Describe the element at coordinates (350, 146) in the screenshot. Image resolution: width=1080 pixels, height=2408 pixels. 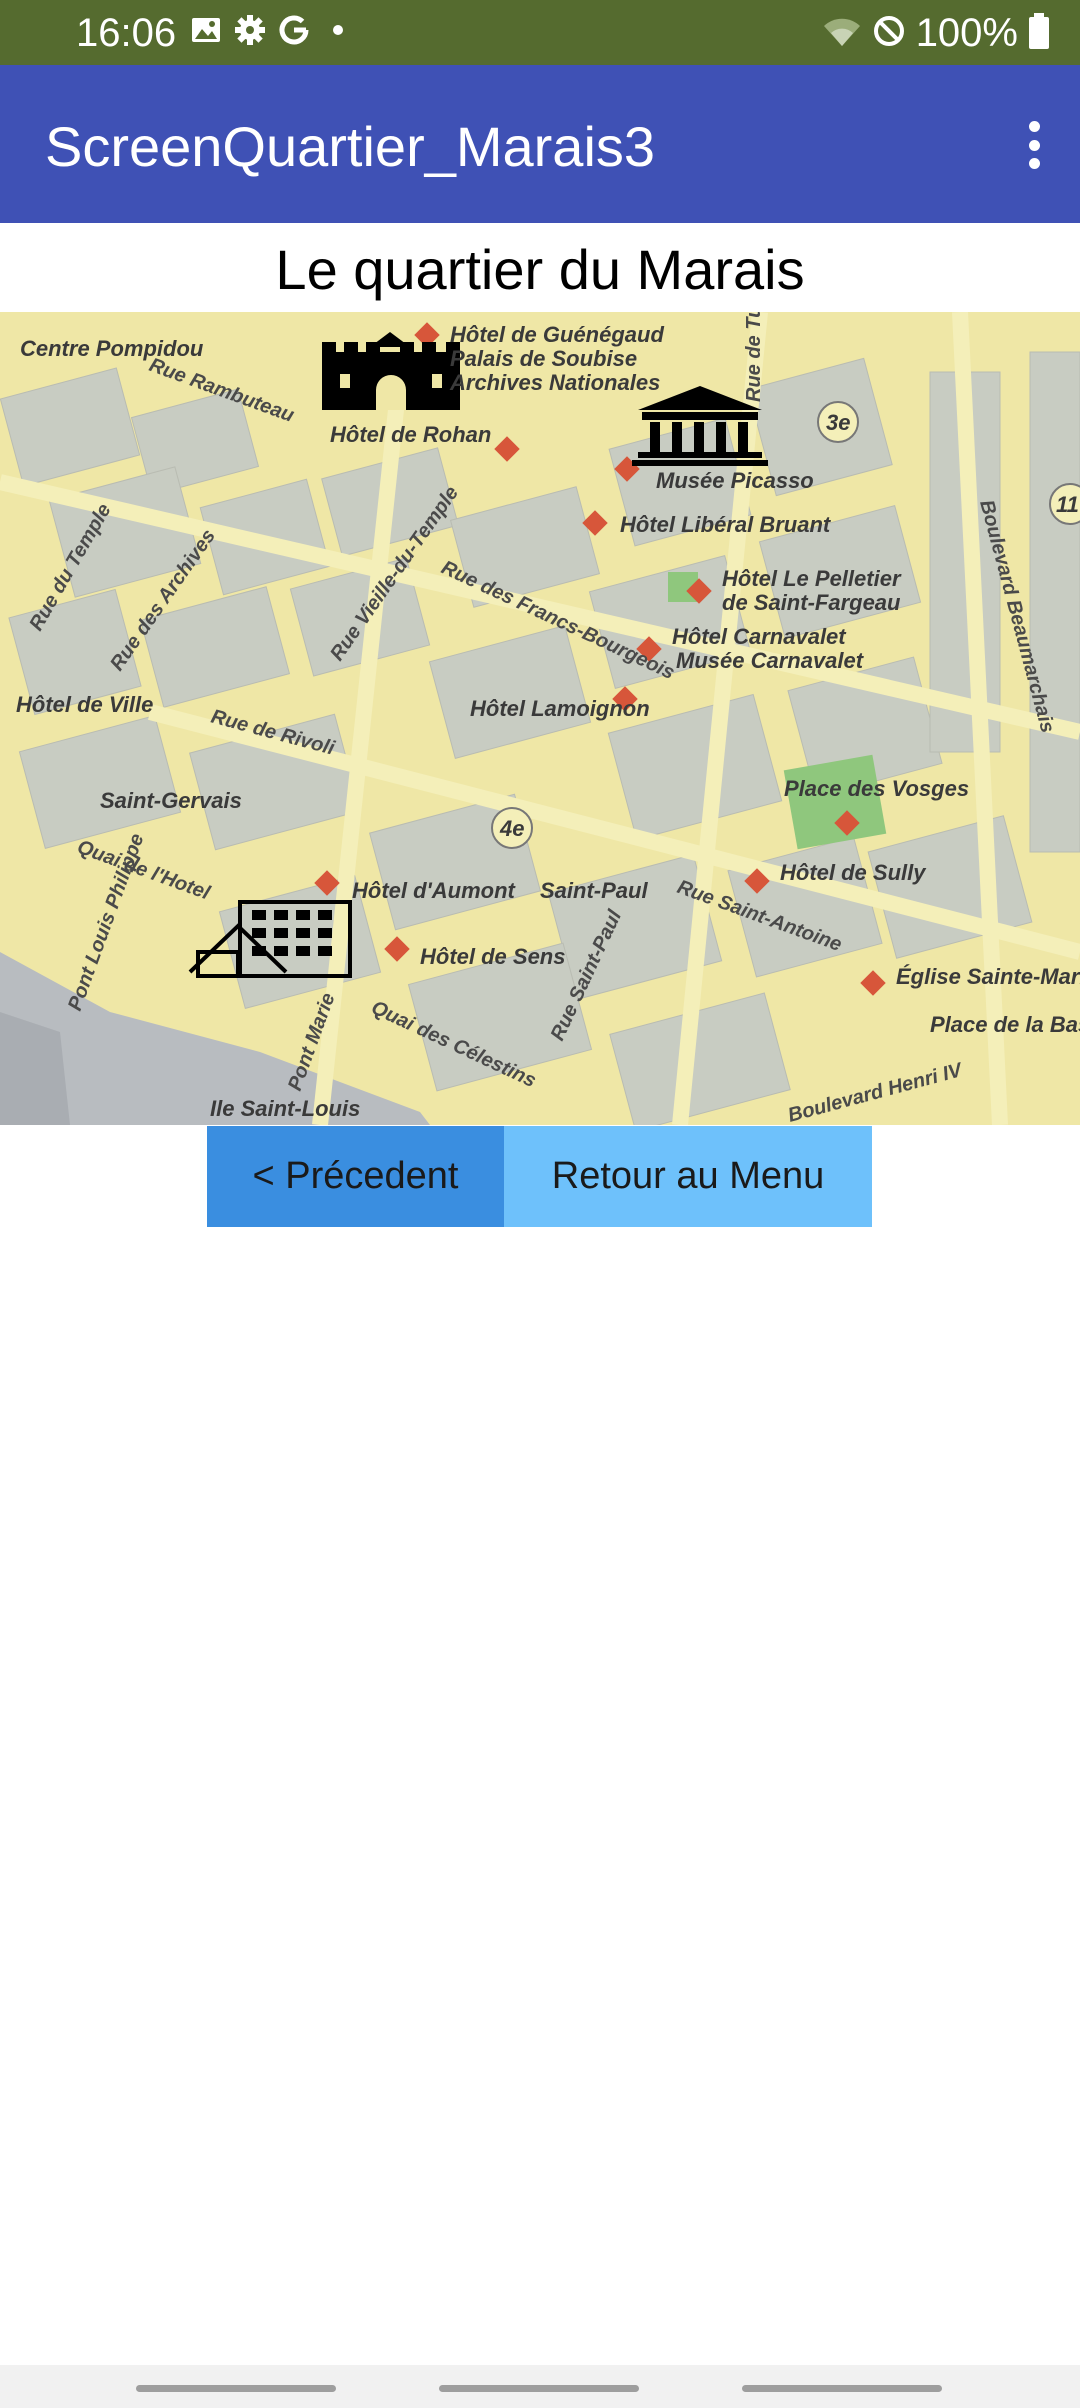
I see `app-title: ScreenQuartier_Marais3` at that location.